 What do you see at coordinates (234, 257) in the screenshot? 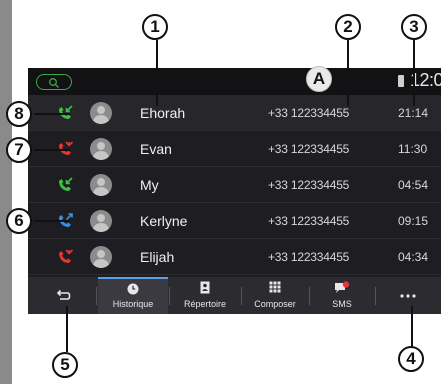
I see `call-row: Elijah +33 122334455 04:34` at bounding box center [234, 257].